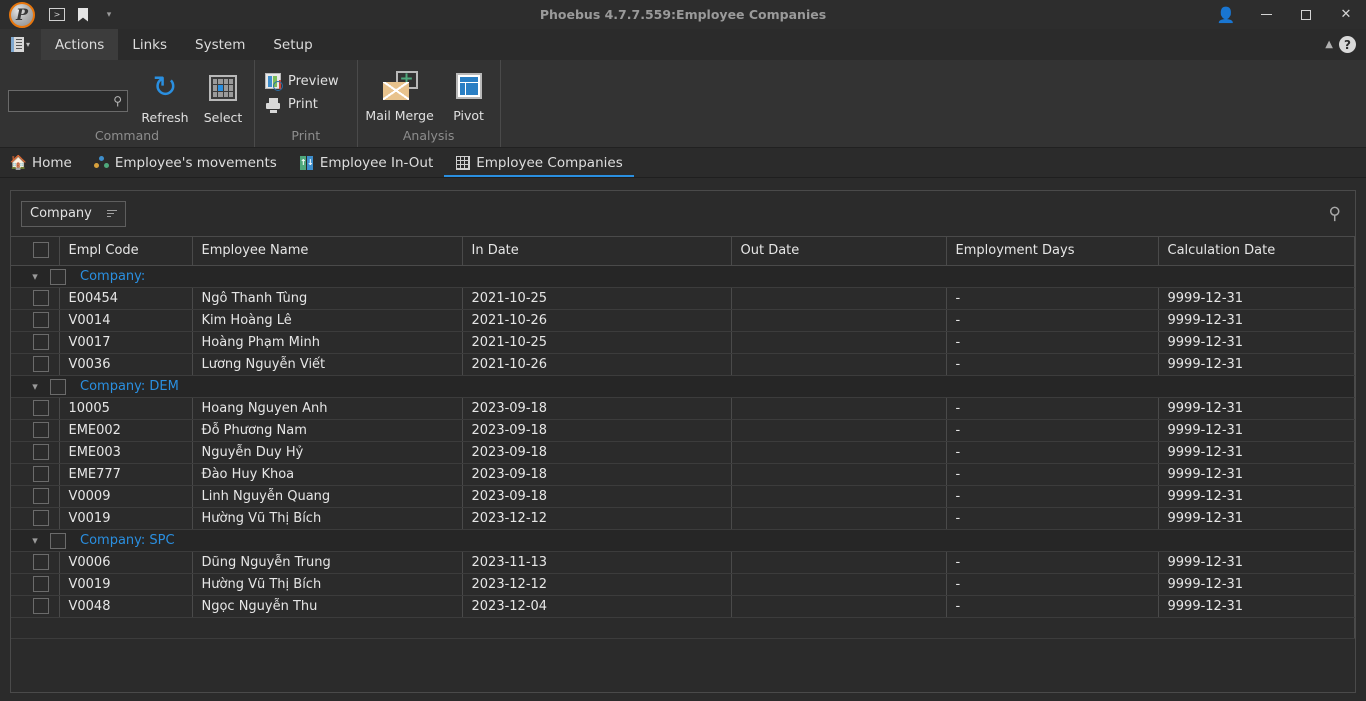  What do you see at coordinates (220, 44) in the screenshot?
I see `menu-item-system: System` at bounding box center [220, 44].